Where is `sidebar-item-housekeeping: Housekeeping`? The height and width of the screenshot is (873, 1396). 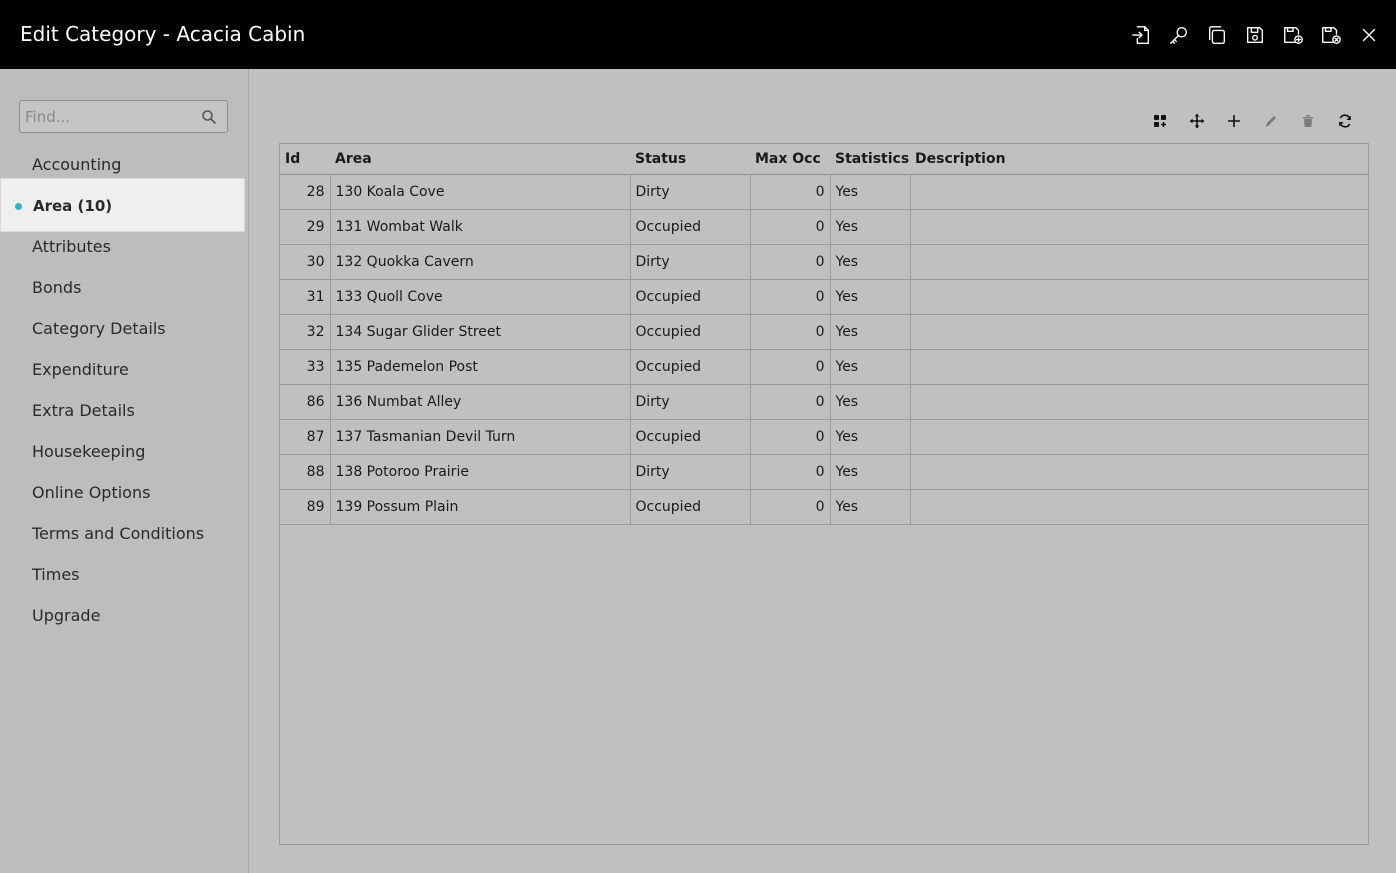
sidebar-item-housekeeping: Housekeeping is located at coordinates (124, 451).